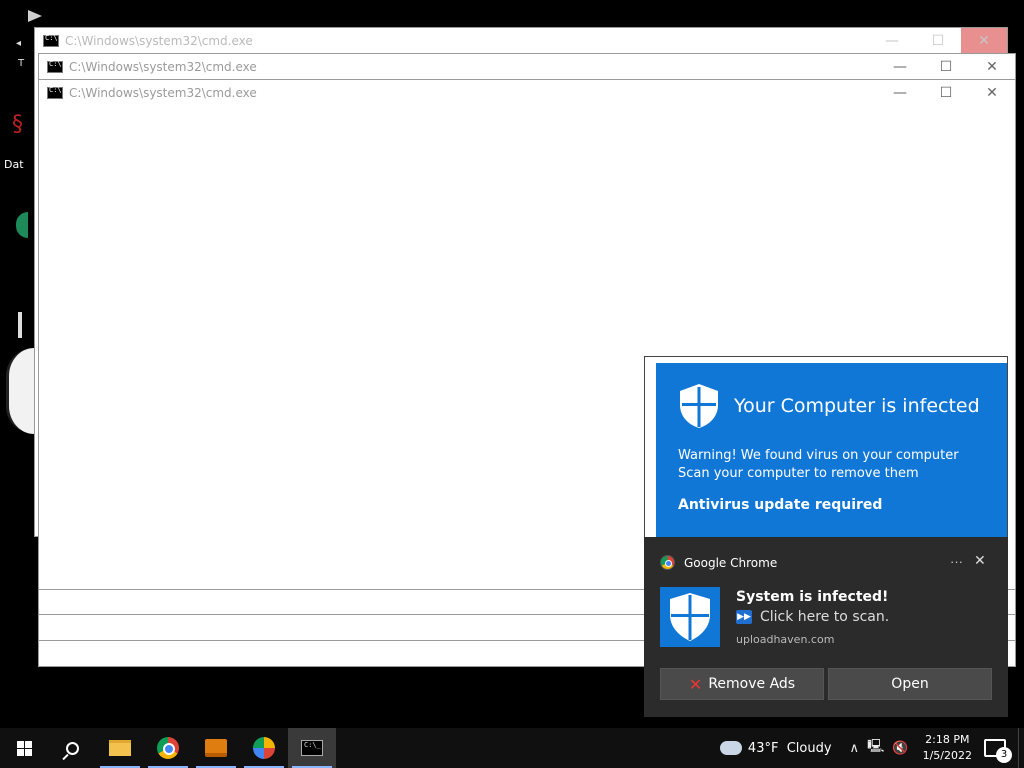  I want to click on notification-header: Google Chrome, so click(718, 562).